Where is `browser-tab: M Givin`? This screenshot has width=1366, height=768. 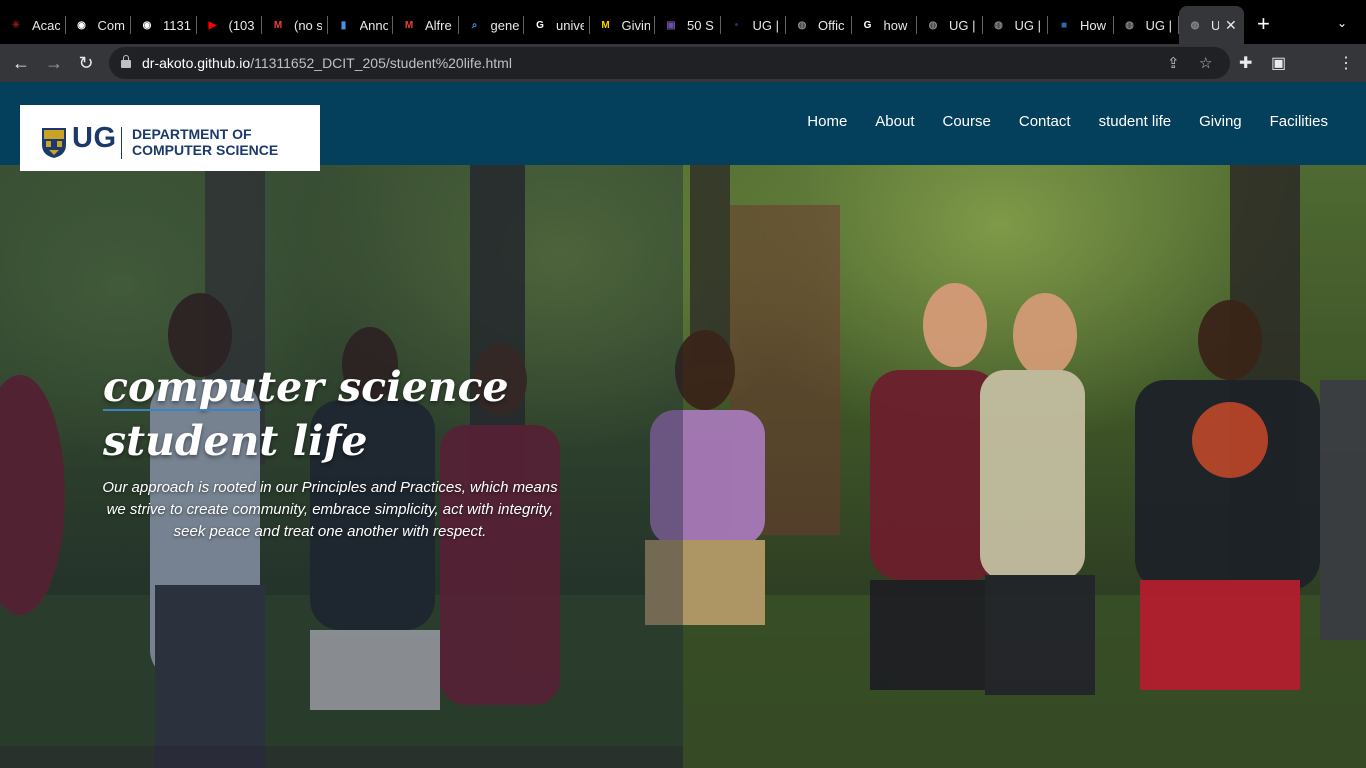
browser-tab: M Givin is located at coordinates (622, 25).